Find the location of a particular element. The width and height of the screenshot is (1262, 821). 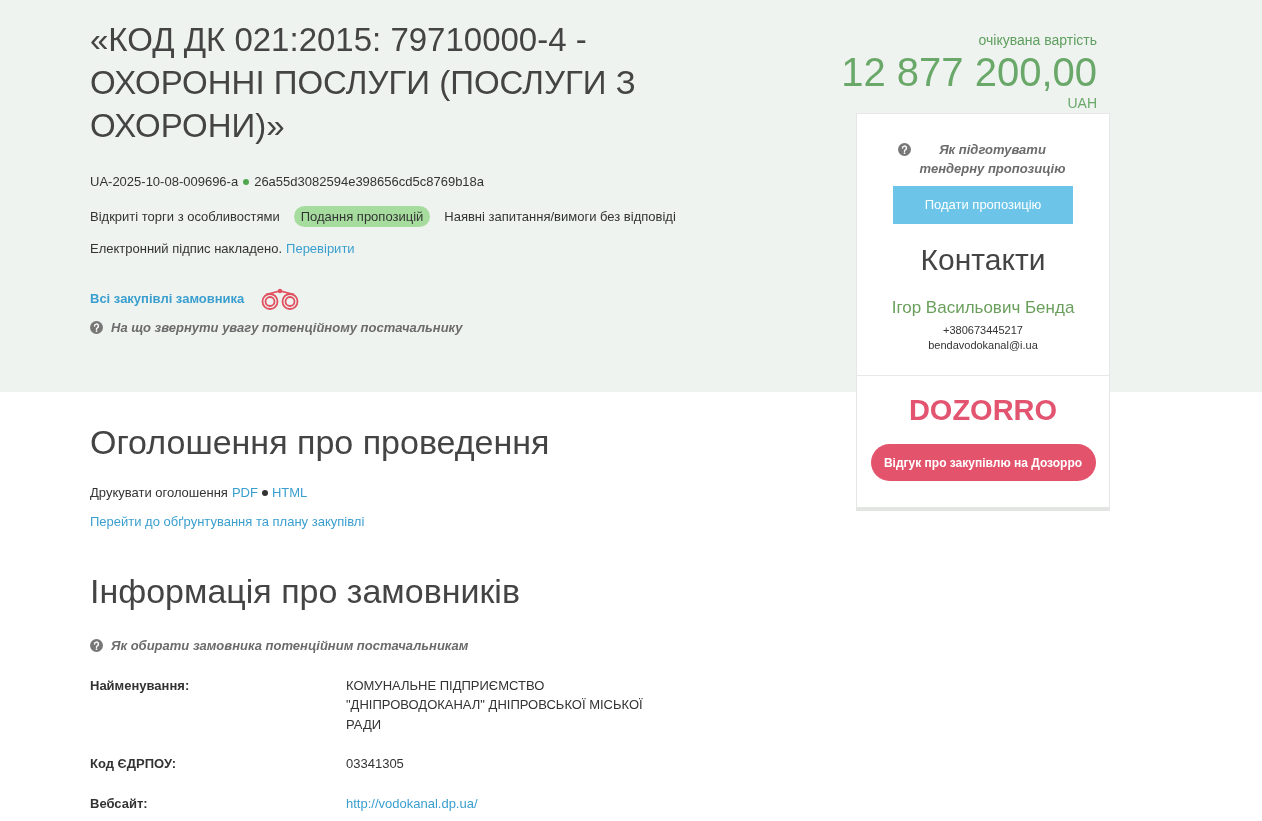

help-link: Як підготувати тендерну пропозицію is located at coordinates (992, 159).